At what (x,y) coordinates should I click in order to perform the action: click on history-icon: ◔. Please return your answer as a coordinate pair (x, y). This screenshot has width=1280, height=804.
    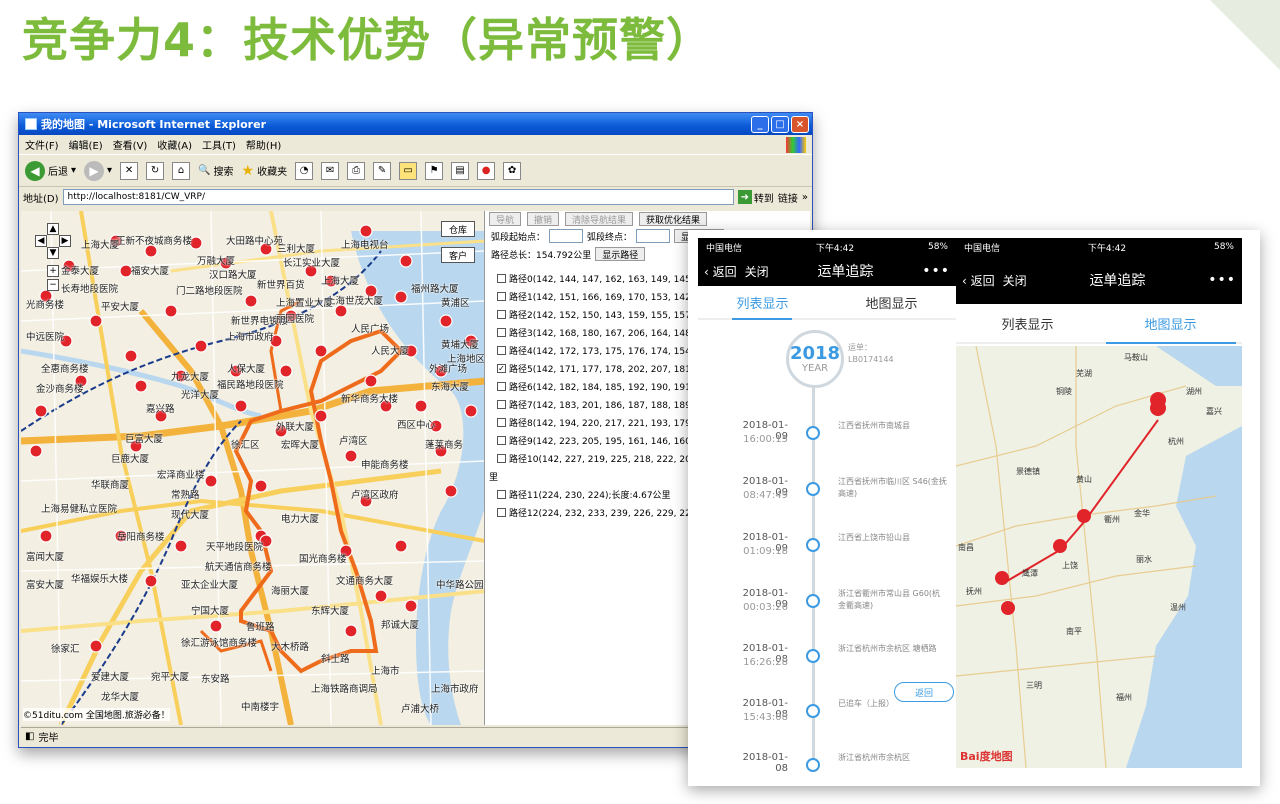
    Looking at the image, I should click on (304, 170).